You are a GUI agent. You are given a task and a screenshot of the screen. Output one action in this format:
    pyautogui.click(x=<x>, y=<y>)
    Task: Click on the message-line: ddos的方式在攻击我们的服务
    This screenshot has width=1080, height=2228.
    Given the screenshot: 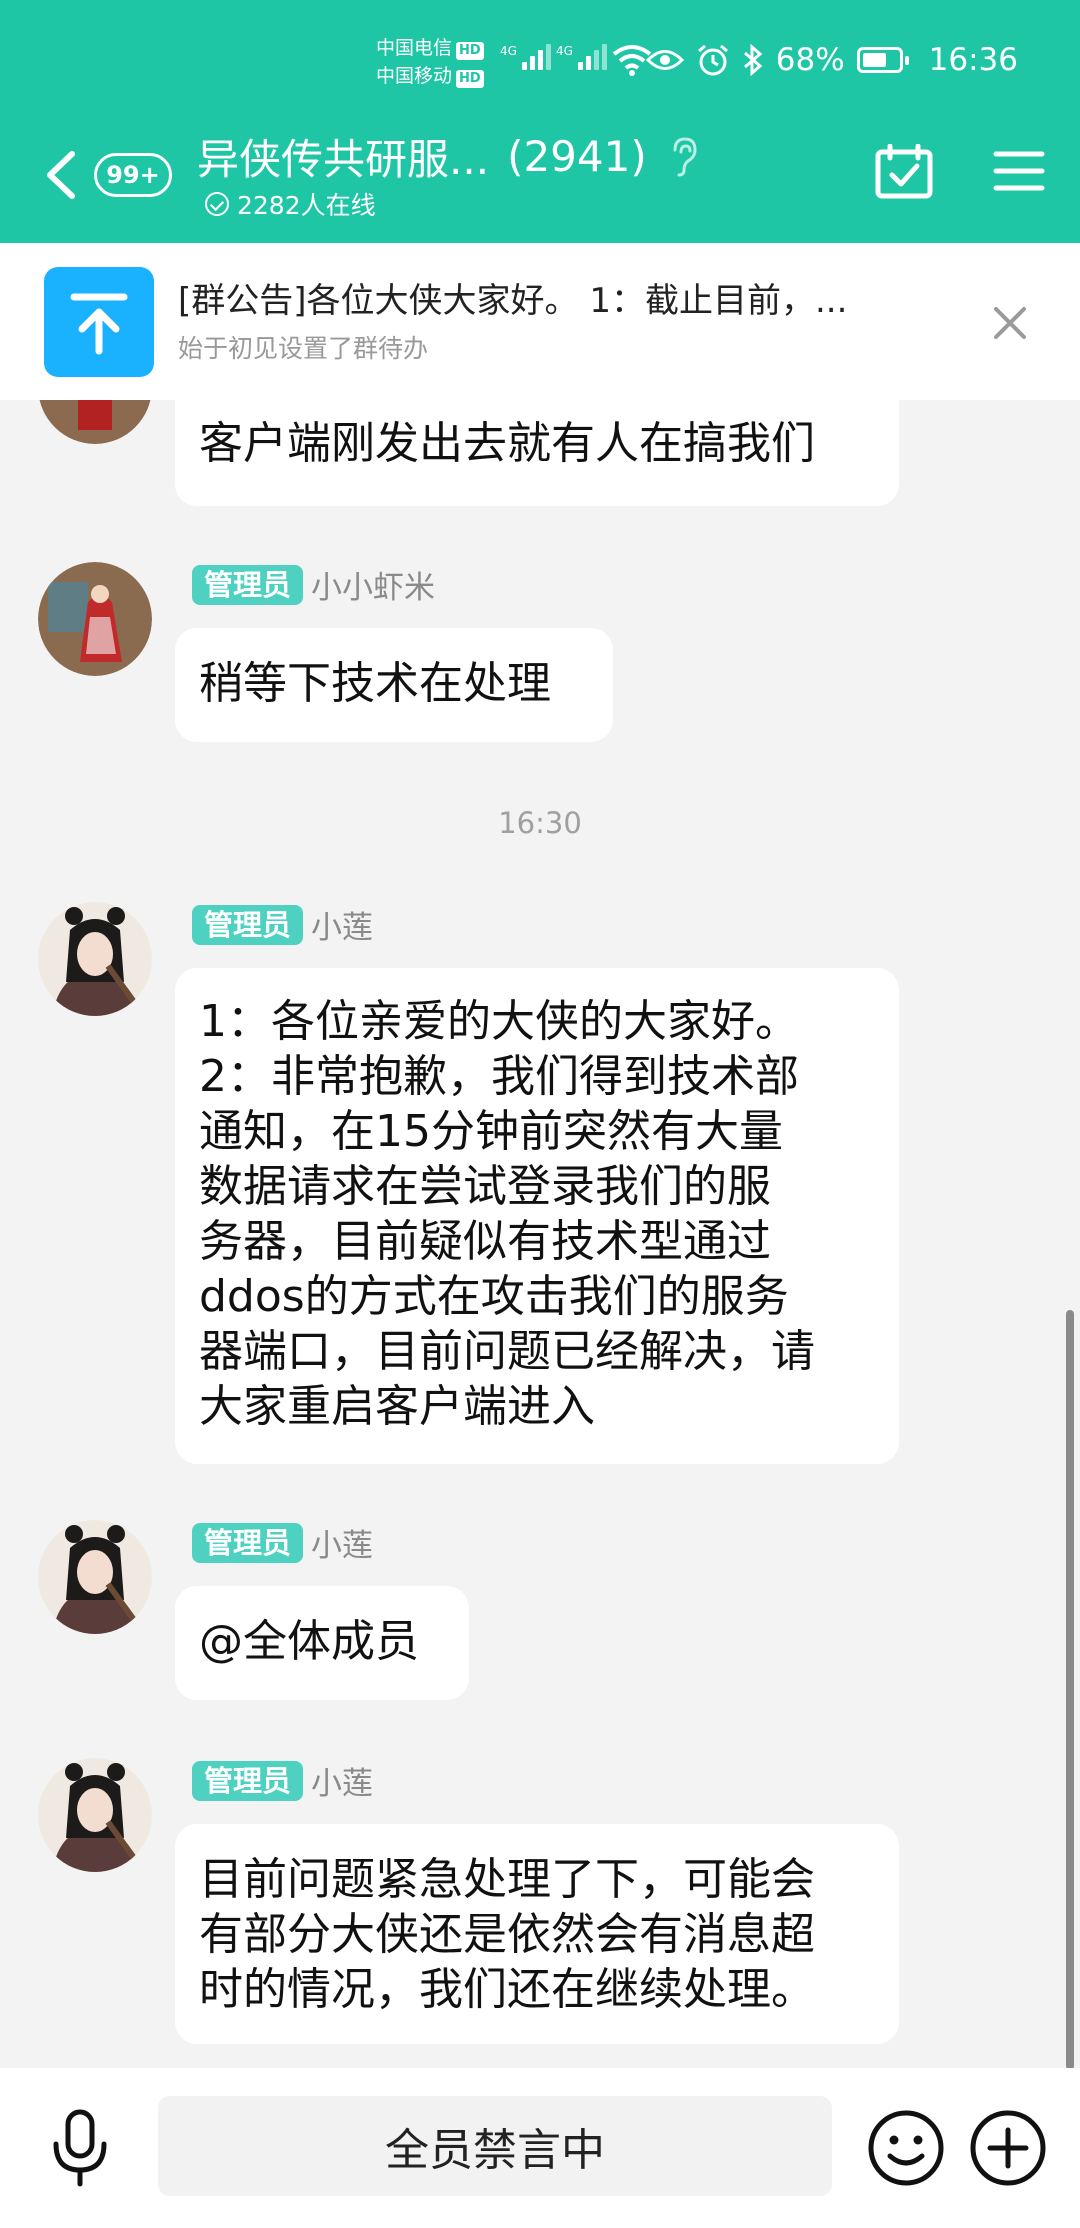 What is the action you would take?
    pyautogui.click(x=494, y=1296)
    